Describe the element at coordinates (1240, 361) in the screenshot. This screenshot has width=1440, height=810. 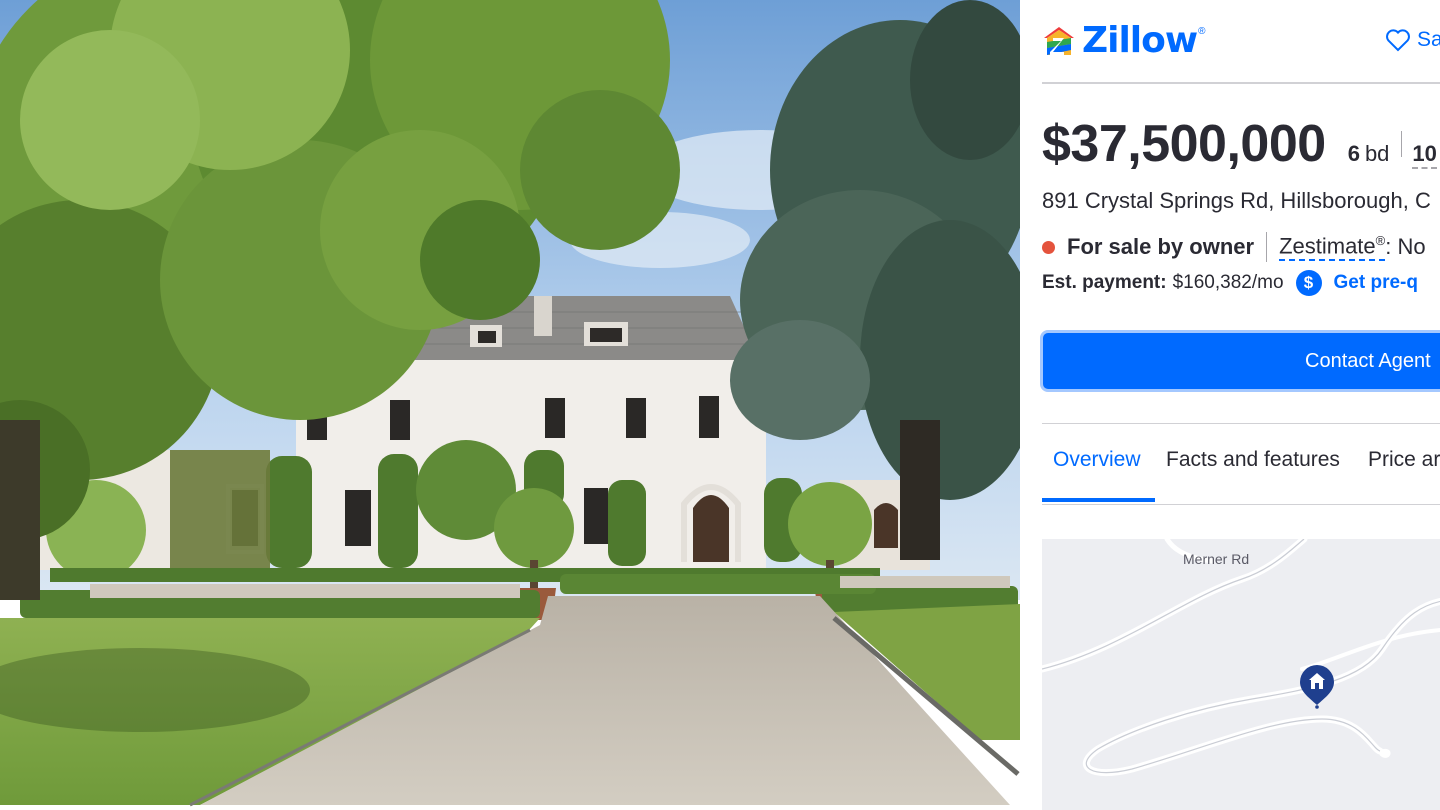
I see `contact-agent-button: Contact Agent` at that location.